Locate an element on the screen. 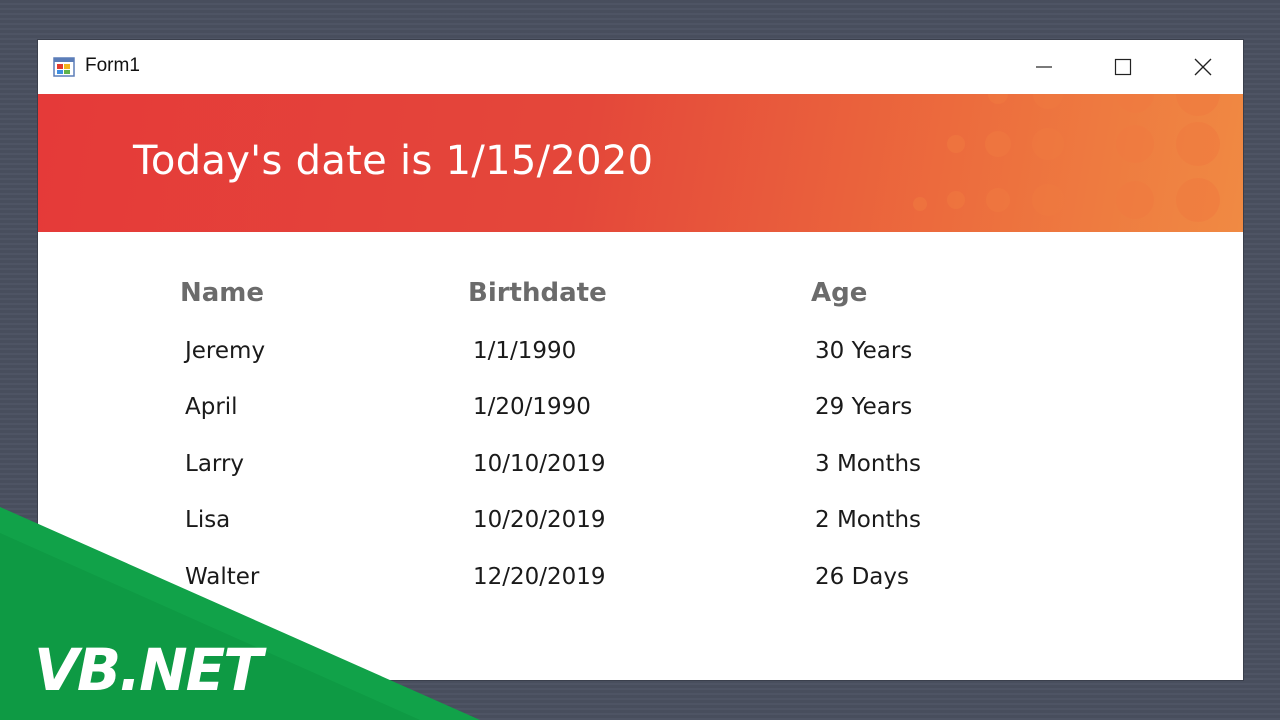 This screenshot has width=1280, height=720. cell-birthdate: 10/10/2019 is located at coordinates (539, 464).